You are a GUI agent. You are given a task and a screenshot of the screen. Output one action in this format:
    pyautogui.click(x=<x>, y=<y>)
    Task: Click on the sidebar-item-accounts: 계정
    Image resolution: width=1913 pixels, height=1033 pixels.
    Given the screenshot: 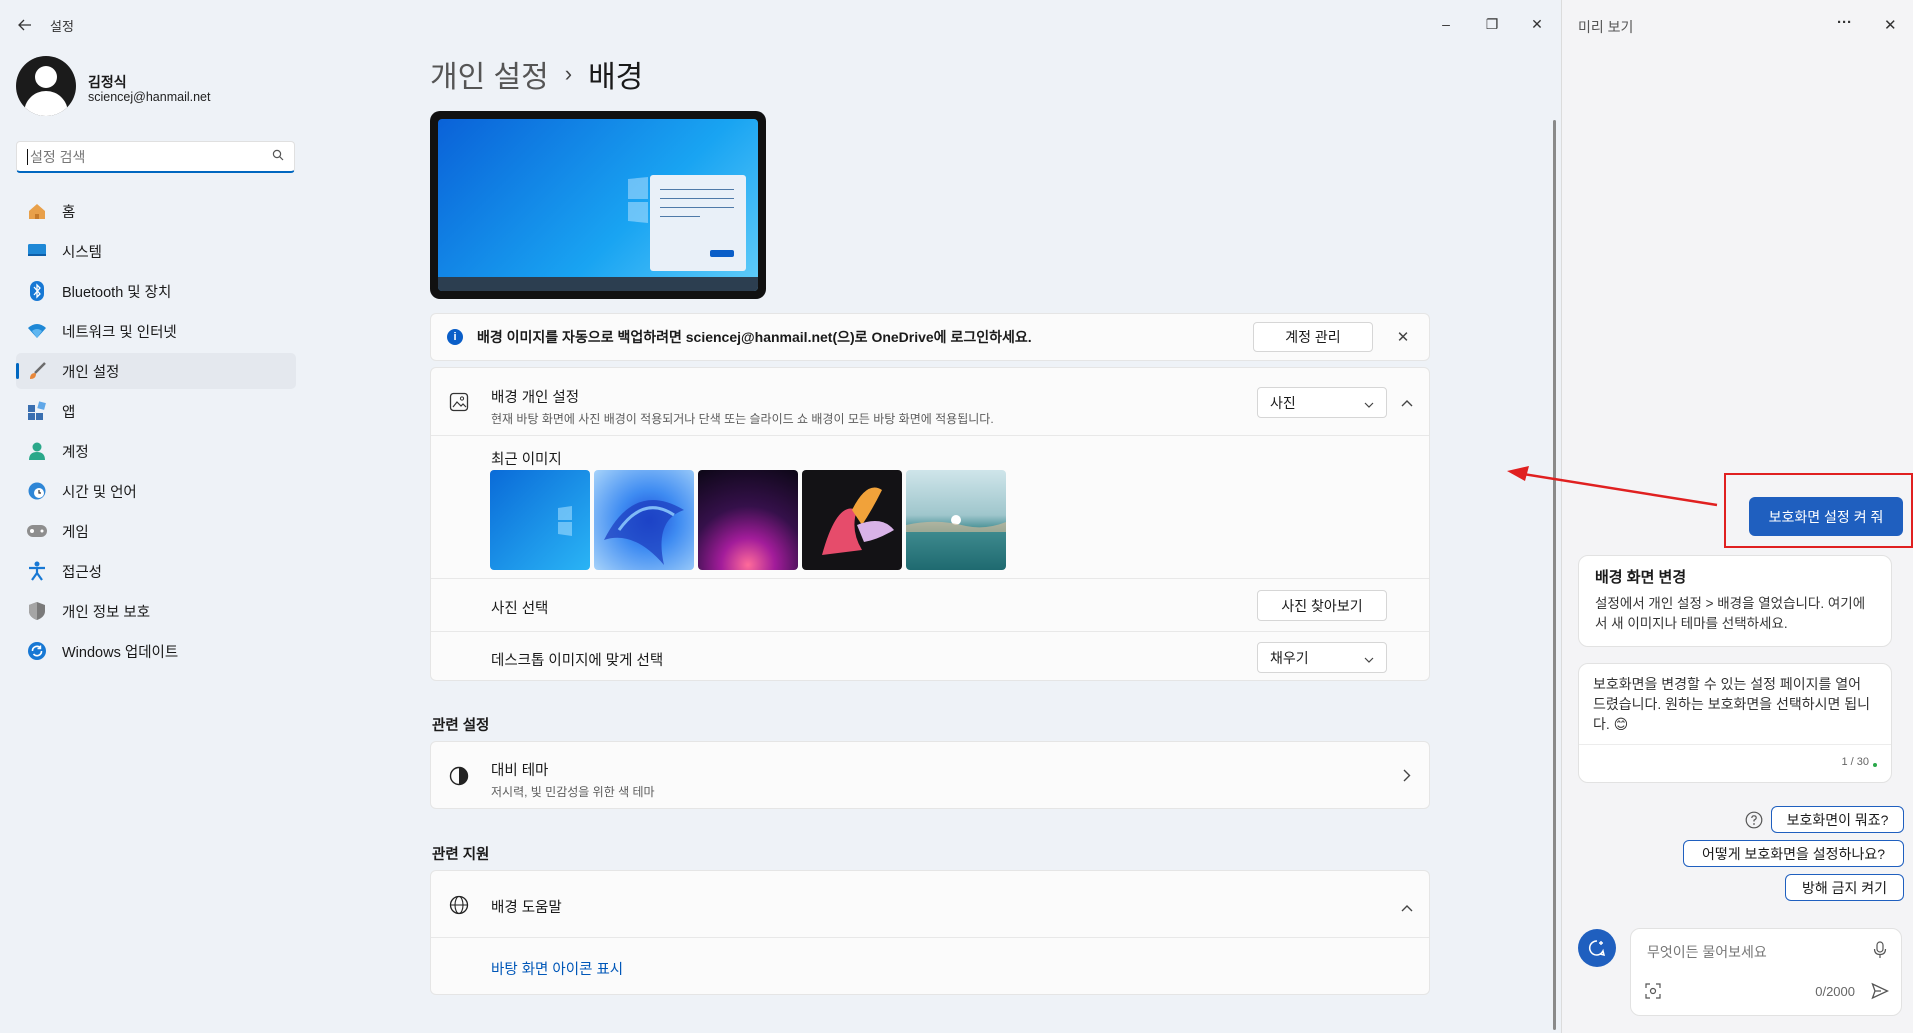 What is the action you would take?
    pyautogui.click(x=156, y=451)
    